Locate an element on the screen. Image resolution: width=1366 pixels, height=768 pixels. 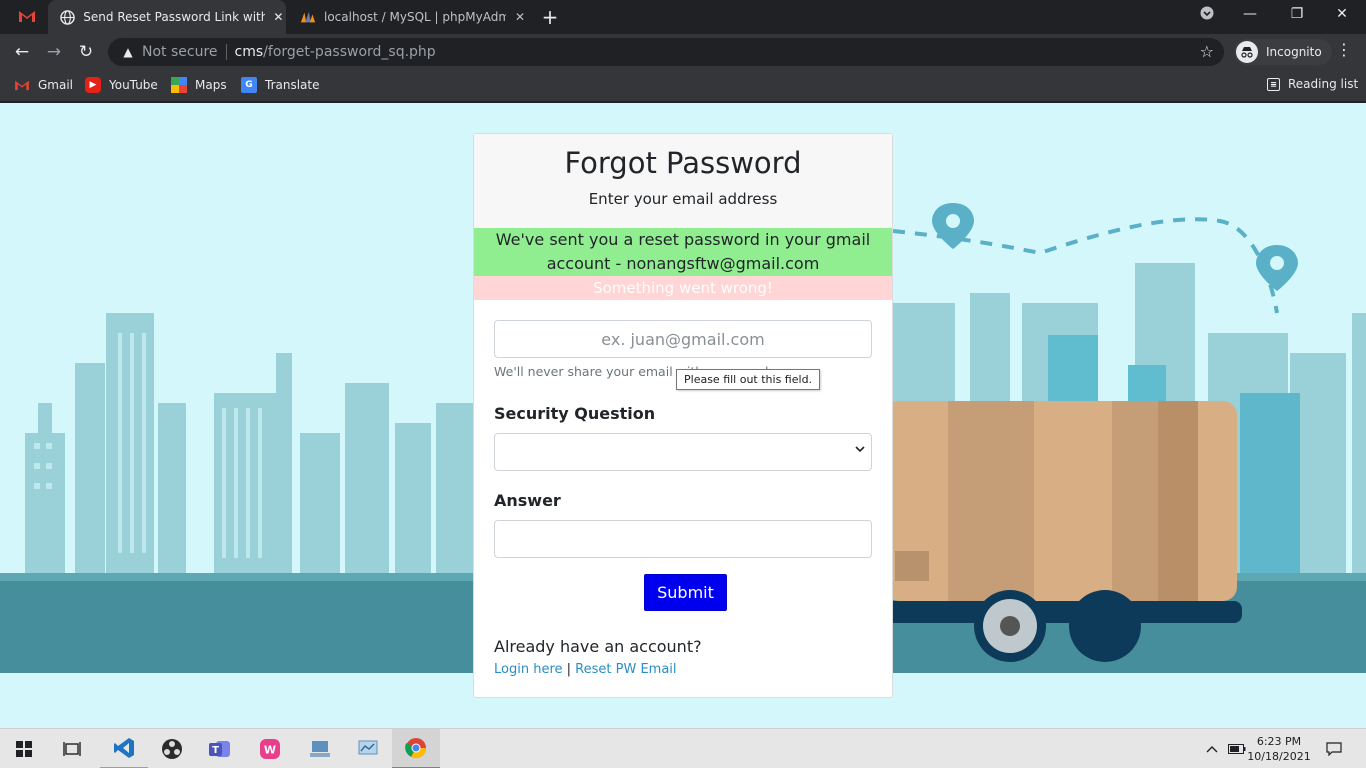
chevron-down-icon is located at coordinates (860, 449).